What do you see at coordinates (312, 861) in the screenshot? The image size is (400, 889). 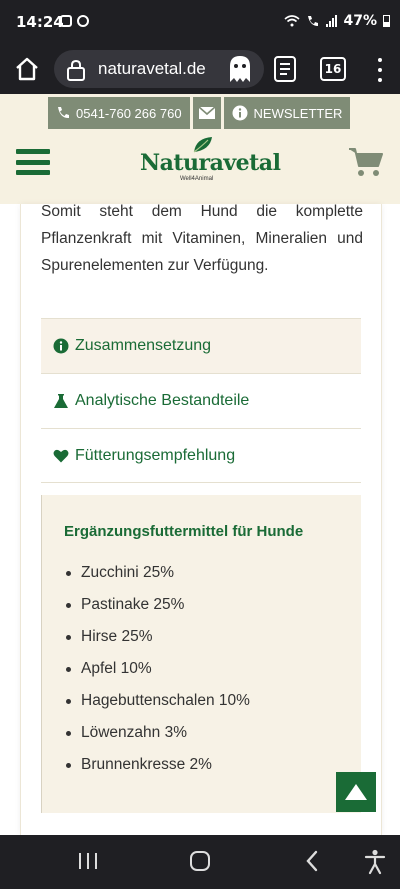 I see `back-icon` at bounding box center [312, 861].